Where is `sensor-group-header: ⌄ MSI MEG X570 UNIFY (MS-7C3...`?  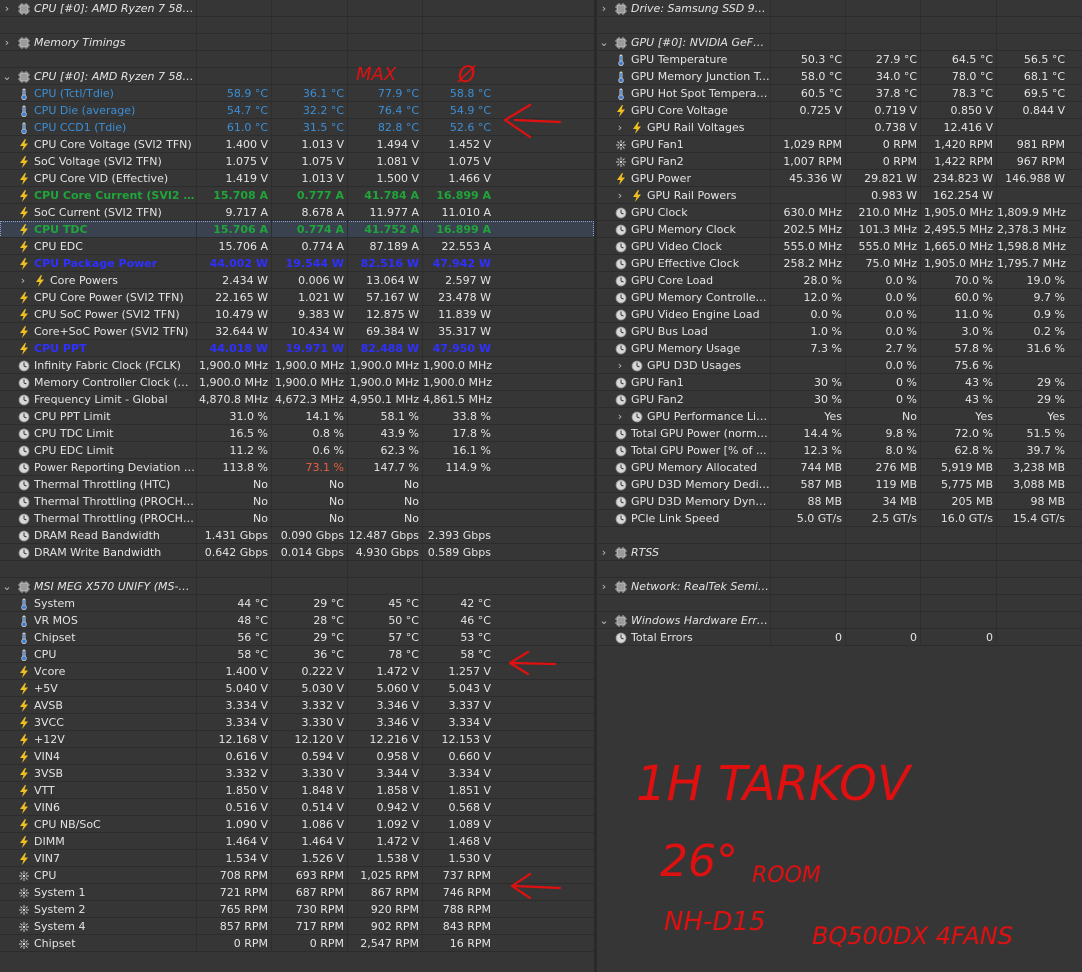
sensor-group-header: ⌄ MSI MEG X570 UNIFY (MS-7C3... is located at coordinates (297, 586).